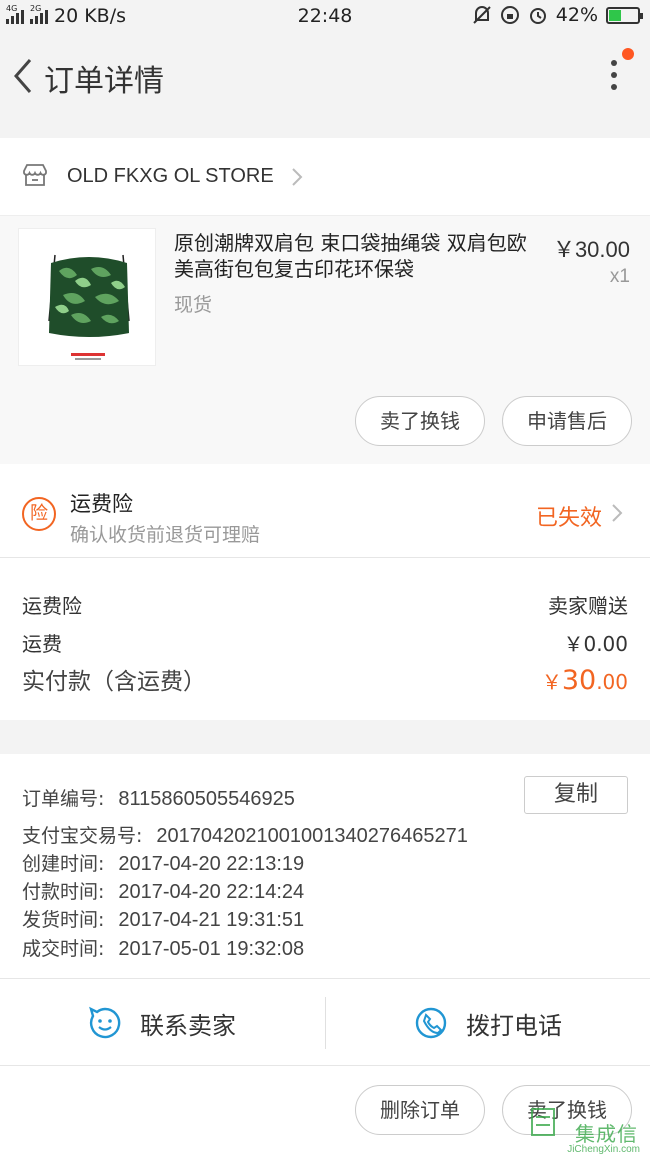  I want to click on backpack-image-icon, so click(89, 295).